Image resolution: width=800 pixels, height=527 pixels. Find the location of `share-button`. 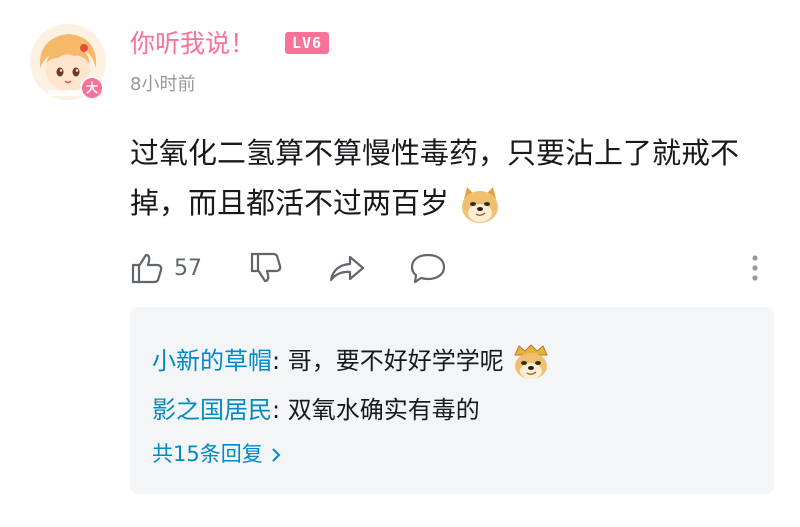

share-button is located at coordinates (347, 268).